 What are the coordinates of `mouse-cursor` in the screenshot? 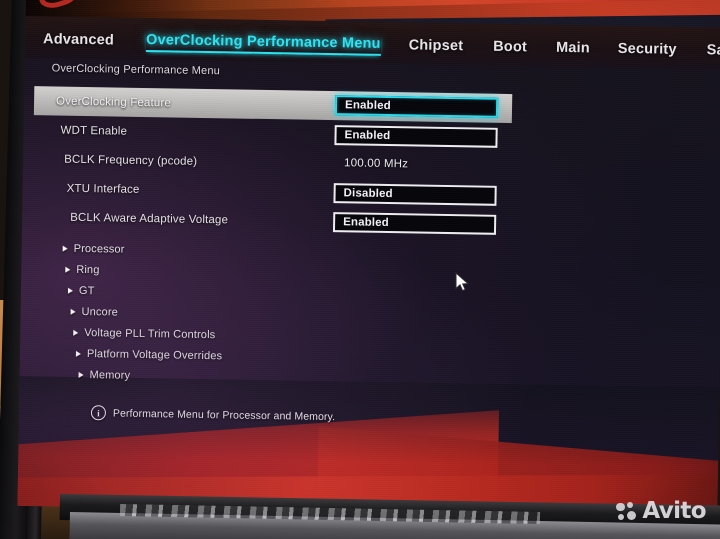 It's located at (462, 282).